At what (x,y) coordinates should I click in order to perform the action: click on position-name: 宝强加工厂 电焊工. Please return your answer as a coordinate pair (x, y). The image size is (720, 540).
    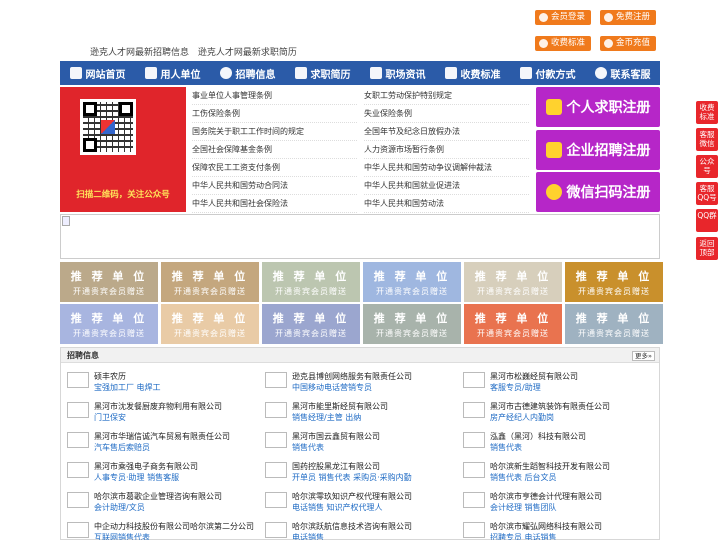
    Looking at the image, I should click on (127, 387).